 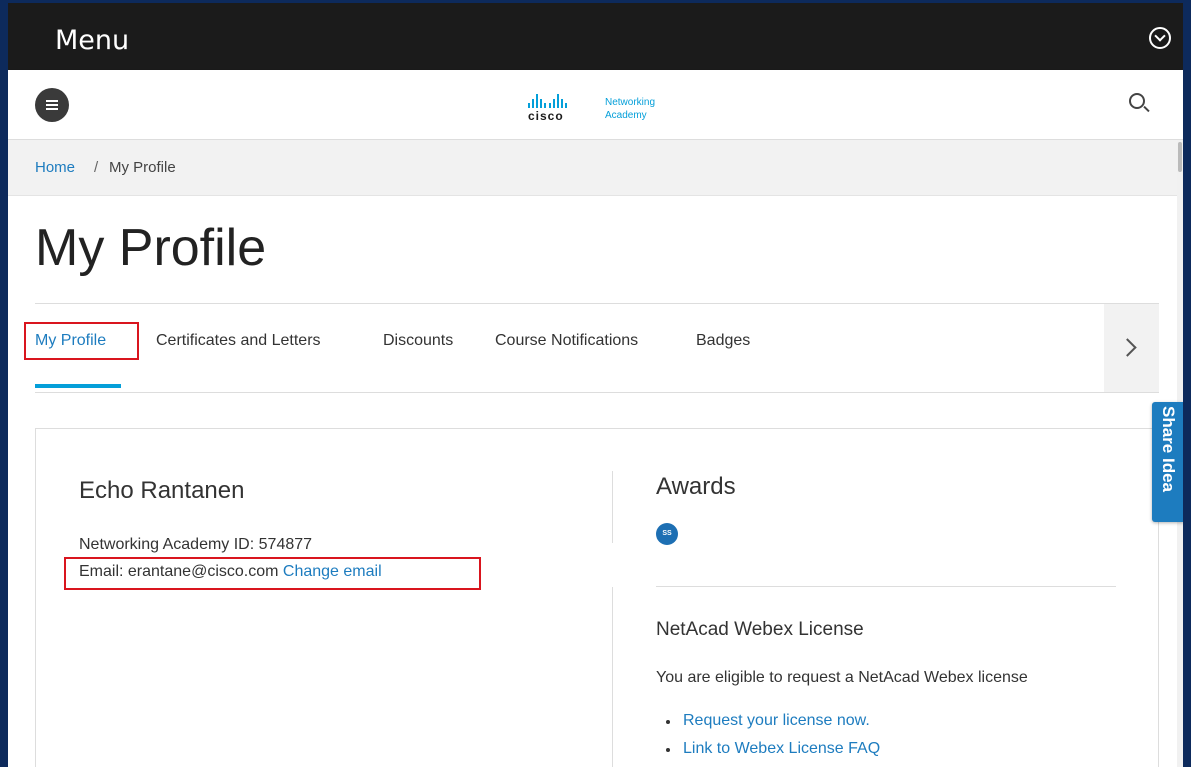 What do you see at coordinates (760, 629) in the screenshot?
I see `webex-license-heading: NetAcad Webex License` at bounding box center [760, 629].